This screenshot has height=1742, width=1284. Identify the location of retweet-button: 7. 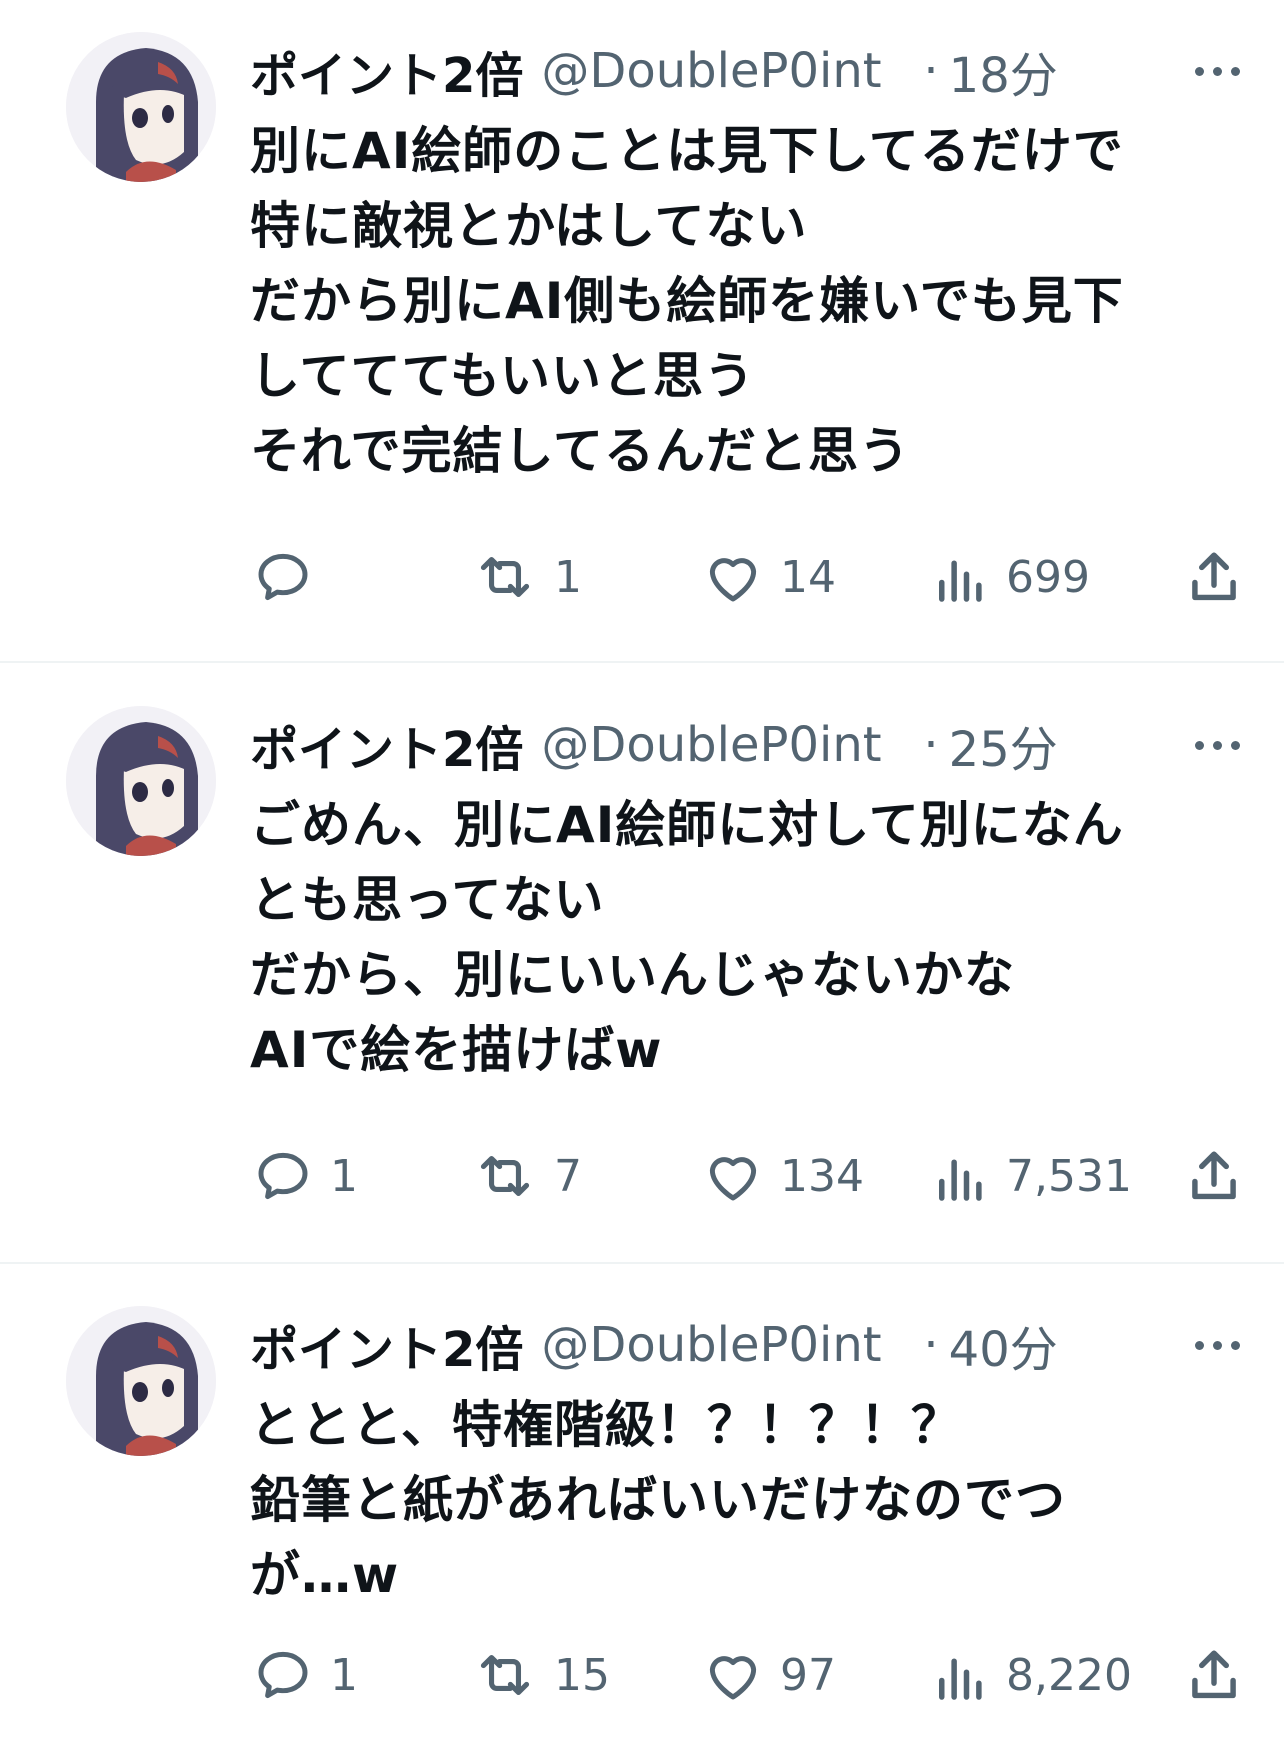
(526, 1176).